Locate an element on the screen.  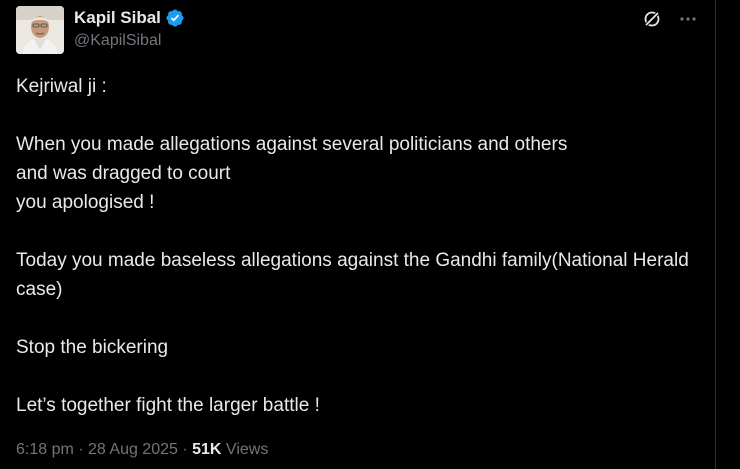
tweet-line: Let’s together fight the larger battle ! is located at coordinates (168, 405).